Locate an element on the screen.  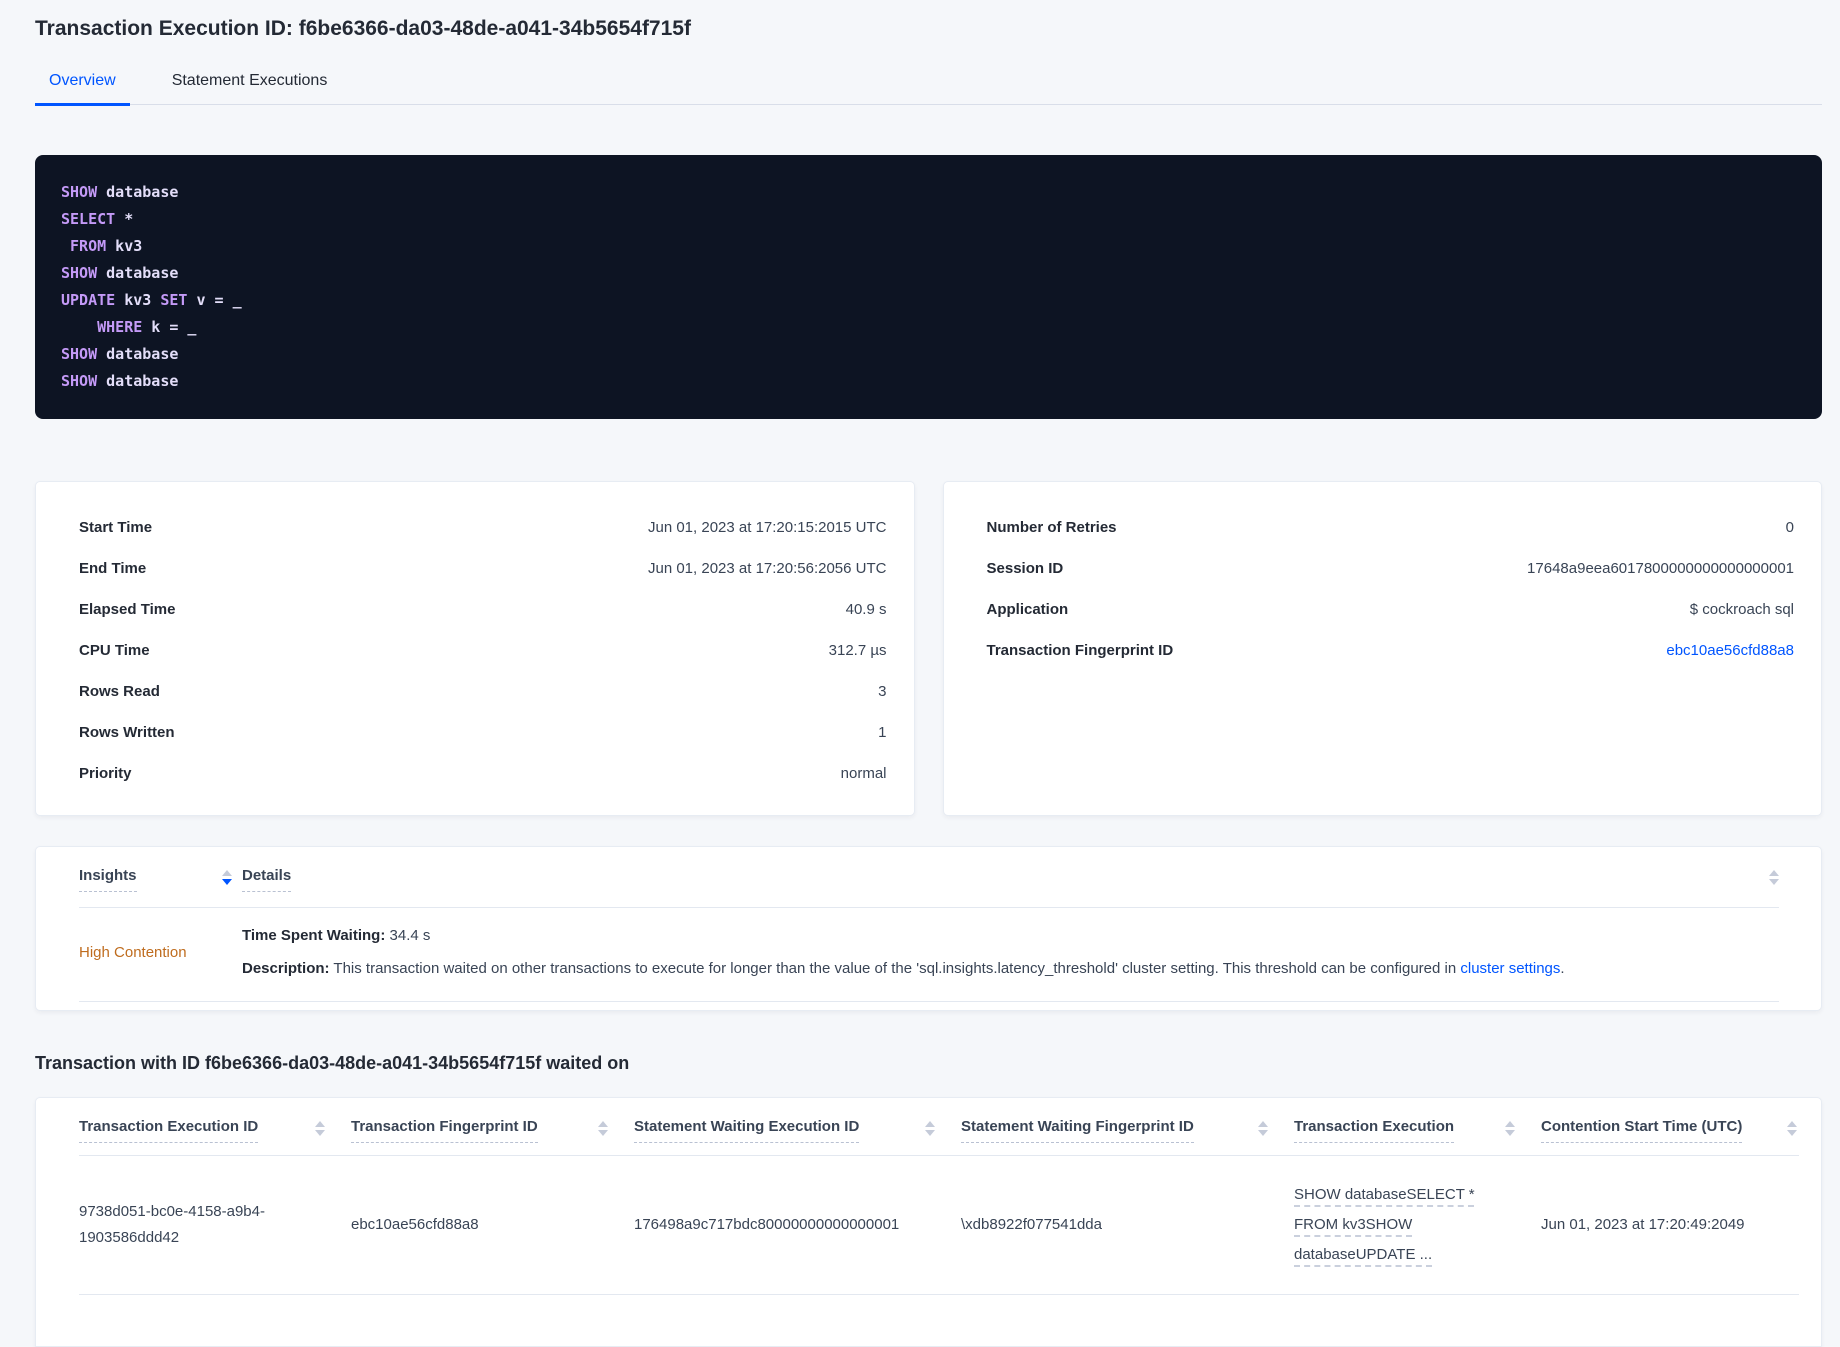
insight-type-badge: High Contention is located at coordinates (133, 952).